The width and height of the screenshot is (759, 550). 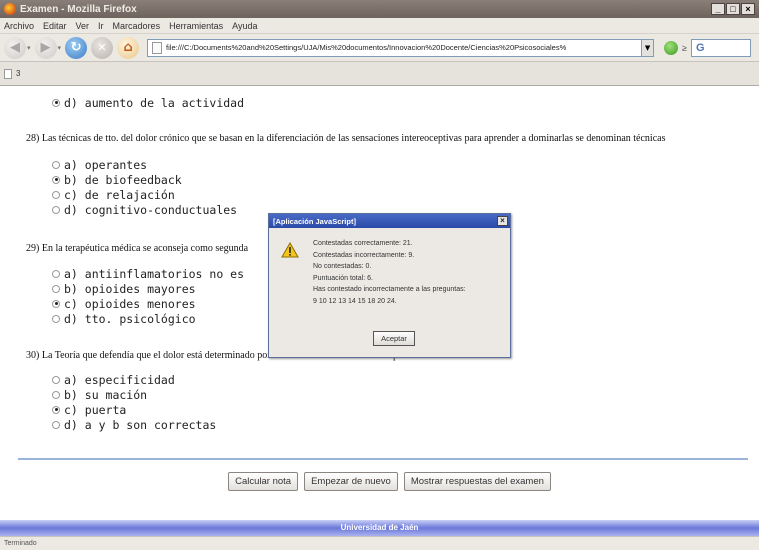 What do you see at coordinates (119, 379) in the screenshot?
I see `option-label: a) especificidad` at bounding box center [119, 379].